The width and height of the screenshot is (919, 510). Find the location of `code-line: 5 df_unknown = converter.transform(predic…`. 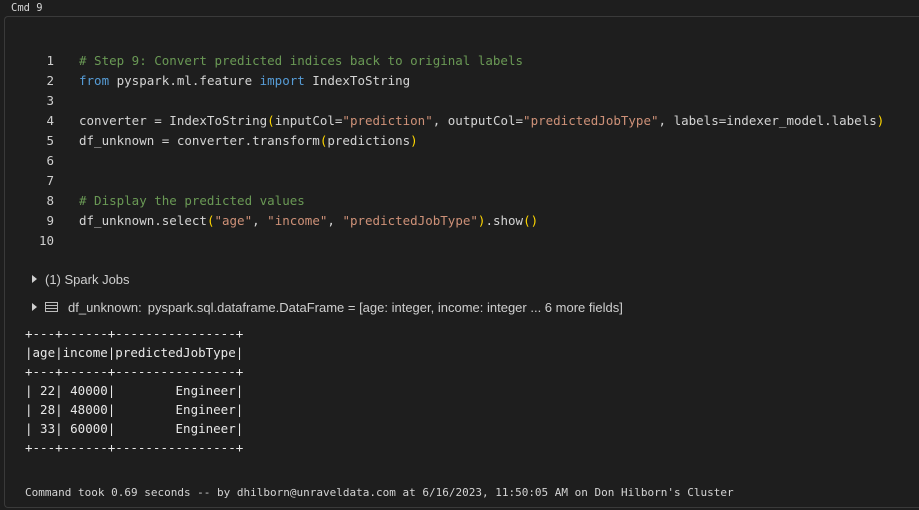

code-line: 5 df_unknown = converter.transform(predic… is located at coordinates (462, 141).